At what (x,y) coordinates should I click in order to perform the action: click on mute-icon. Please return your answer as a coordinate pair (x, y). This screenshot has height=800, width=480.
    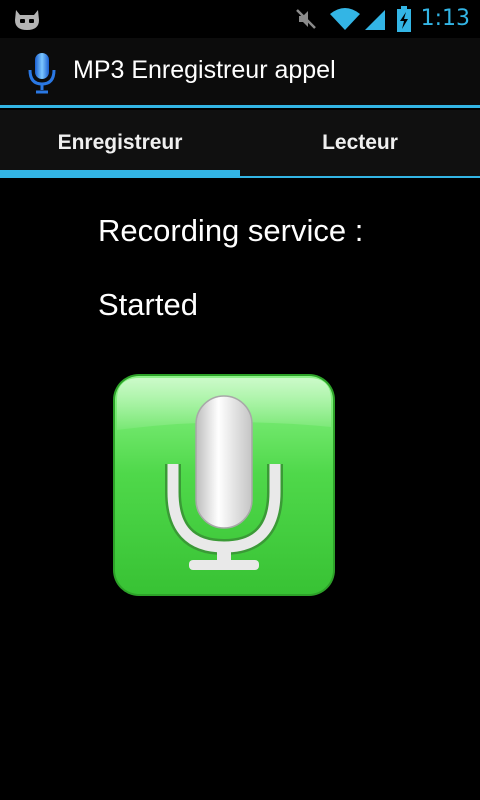
    Looking at the image, I should click on (305, 19).